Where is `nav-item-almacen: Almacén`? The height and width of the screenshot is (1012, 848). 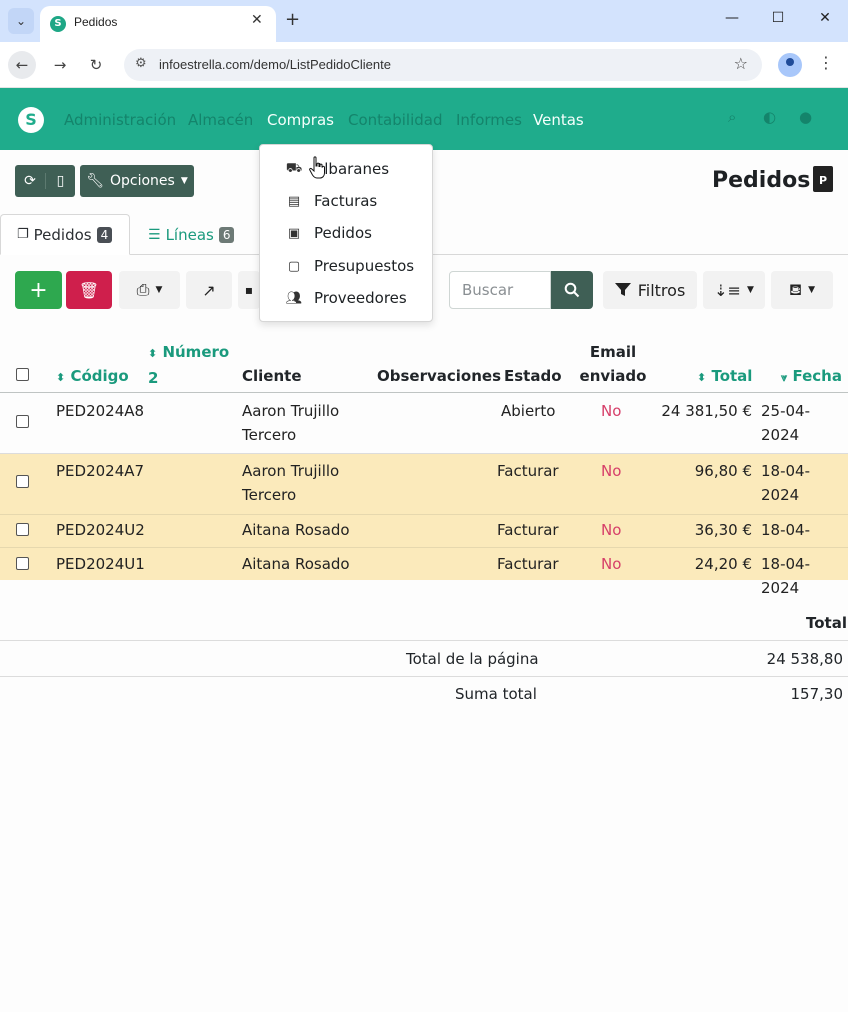
nav-item-almacen: Almacén is located at coordinates (220, 120).